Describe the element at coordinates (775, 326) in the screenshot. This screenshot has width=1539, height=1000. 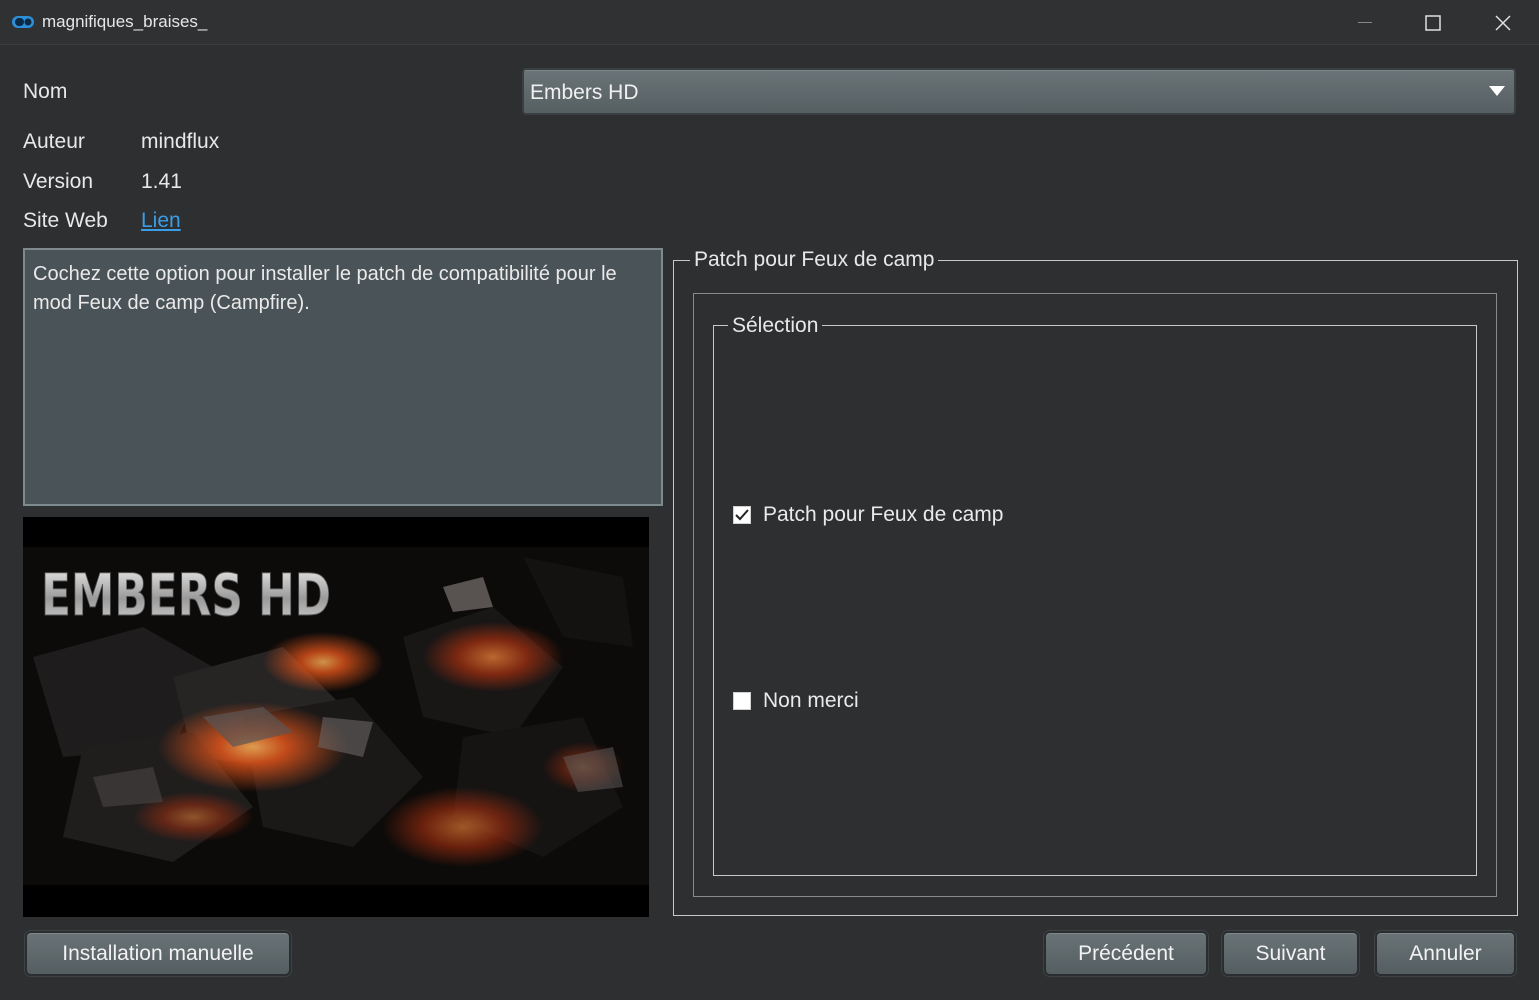
I see `selection-groupbox-title: Sélection` at that location.